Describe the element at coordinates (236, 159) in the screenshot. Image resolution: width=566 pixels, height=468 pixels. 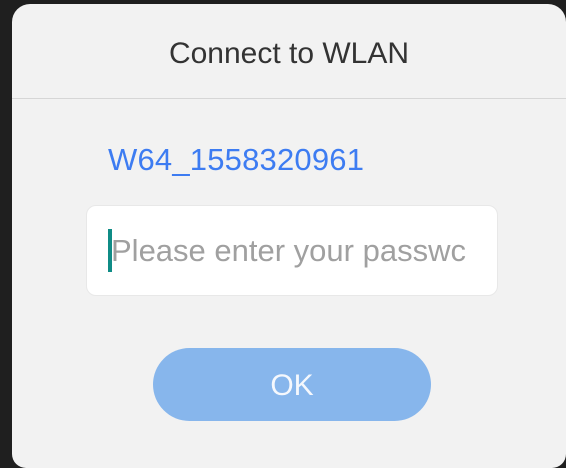
I see `network-name: W64_1558320961` at that location.